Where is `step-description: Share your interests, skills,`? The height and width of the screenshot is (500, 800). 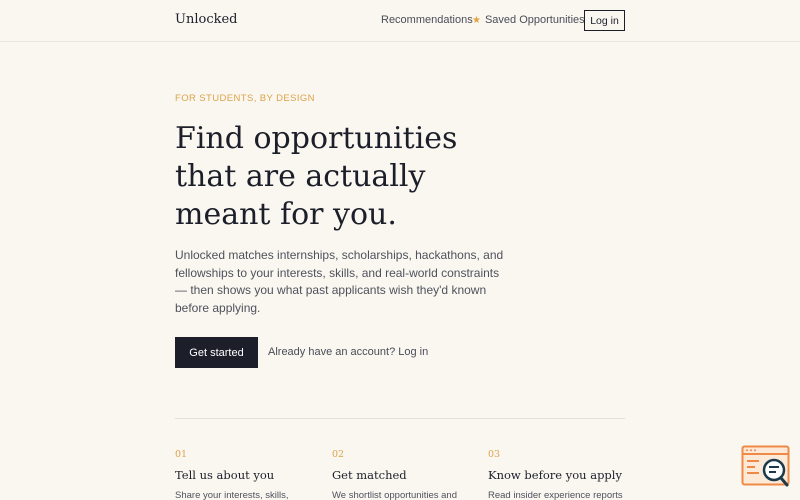 step-description: Share your interests, skills, is located at coordinates (232, 495).